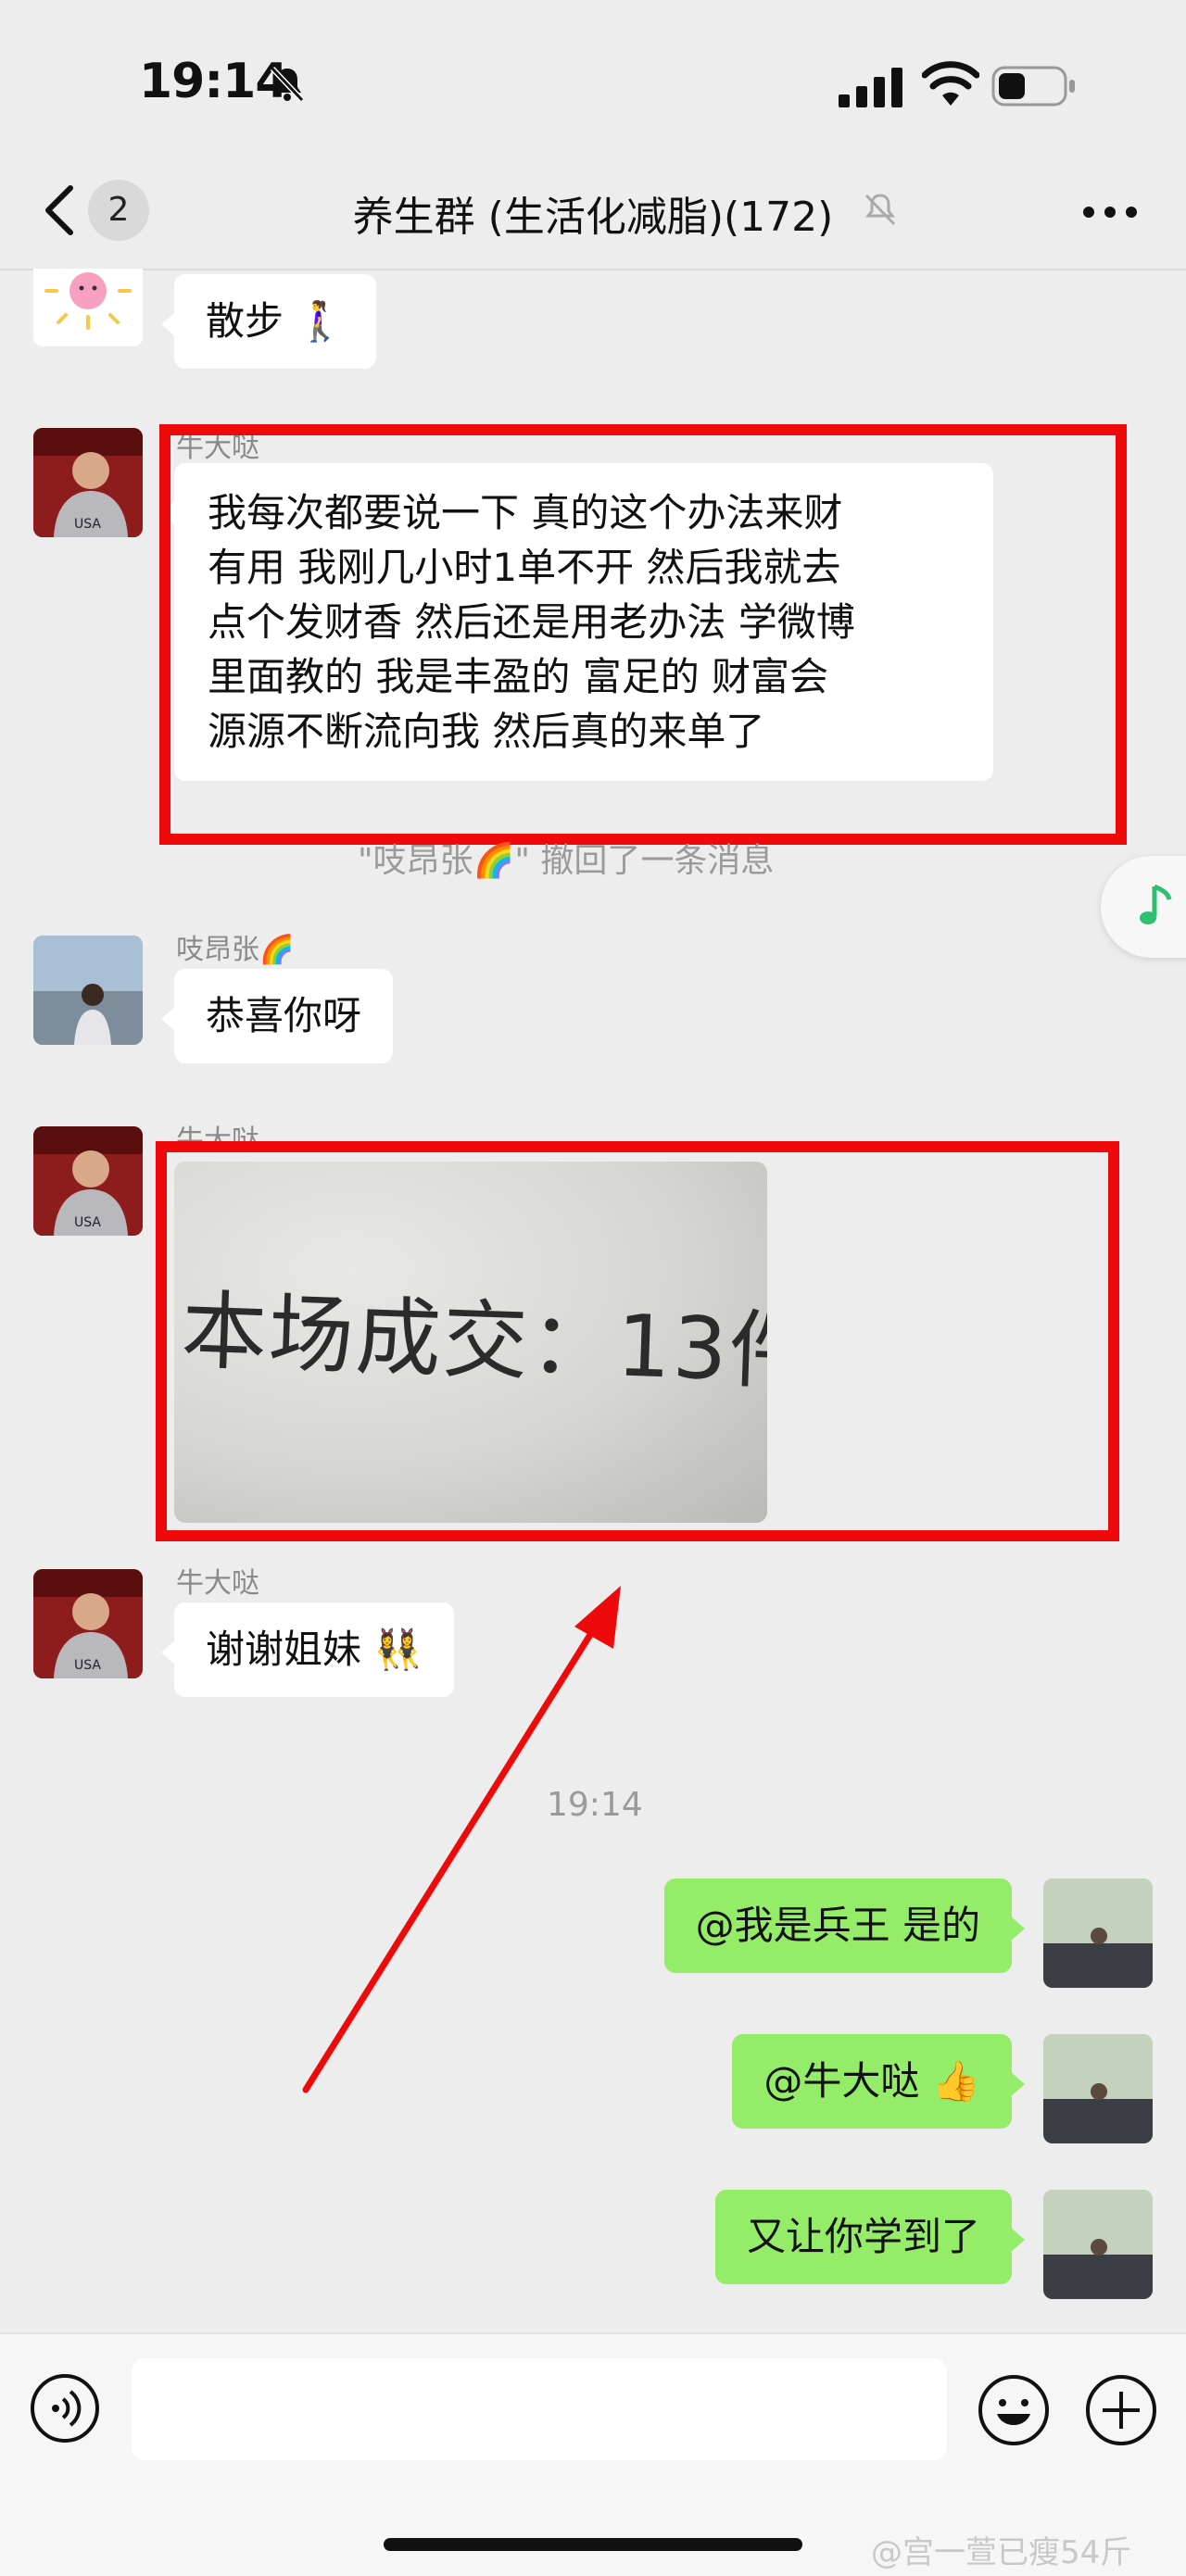 The image size is (1186, 2576). Describe the element at coordinates (235, 950) in the screenshot. I see `sender-name: 吱昂张🌈` at that location.